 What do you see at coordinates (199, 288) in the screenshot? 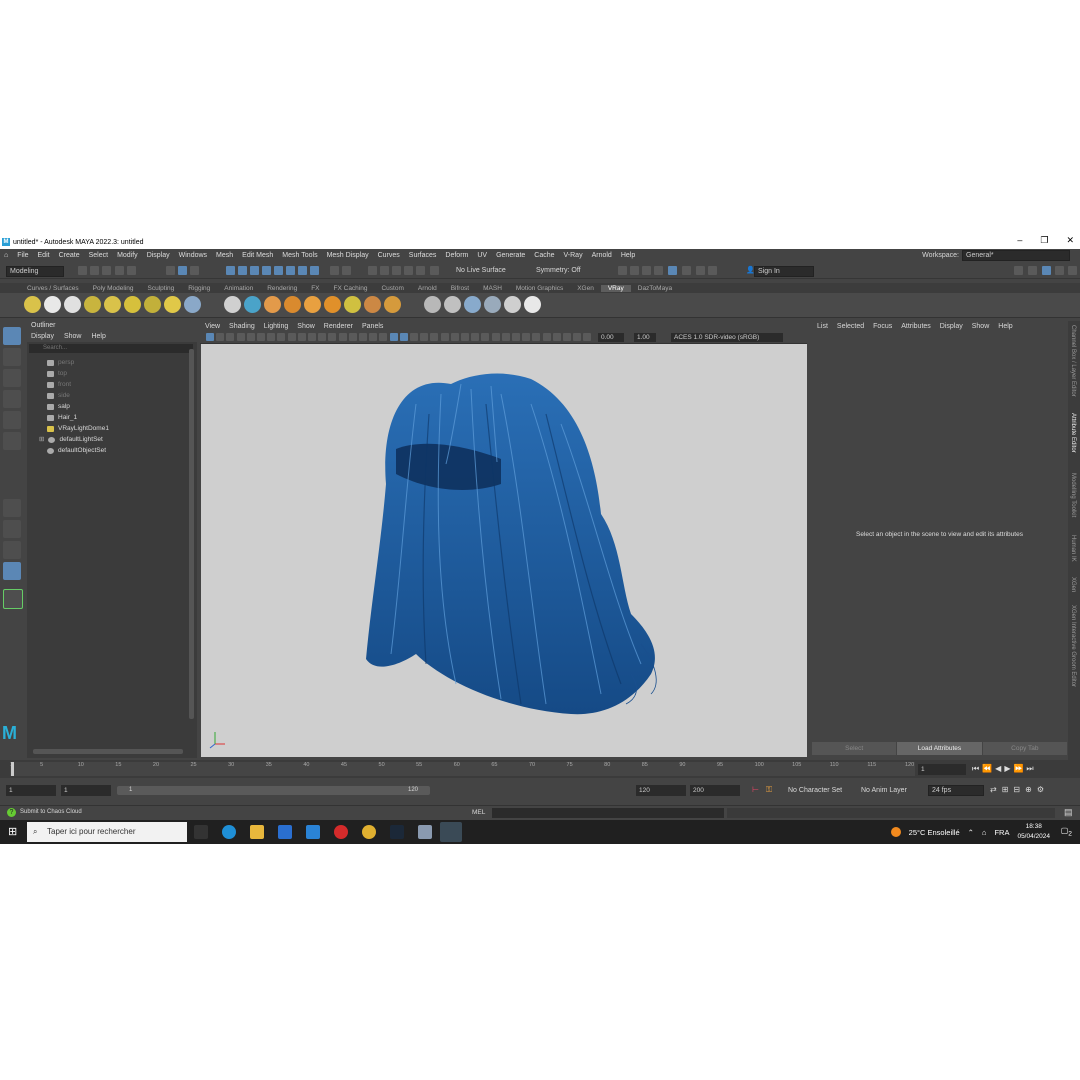
I see `shelf-tab-rigging: Rigging` at bounding box center [199, 288].